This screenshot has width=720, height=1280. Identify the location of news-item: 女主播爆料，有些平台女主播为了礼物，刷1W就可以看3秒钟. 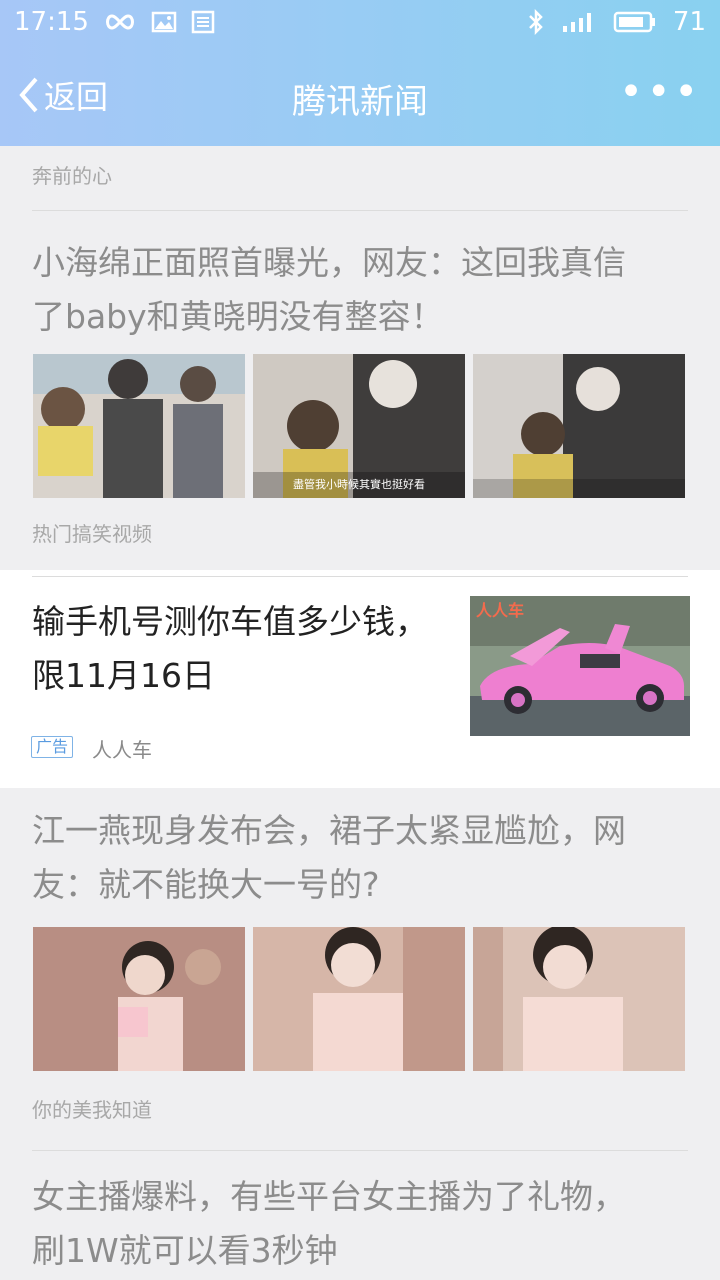
(360, 1213).